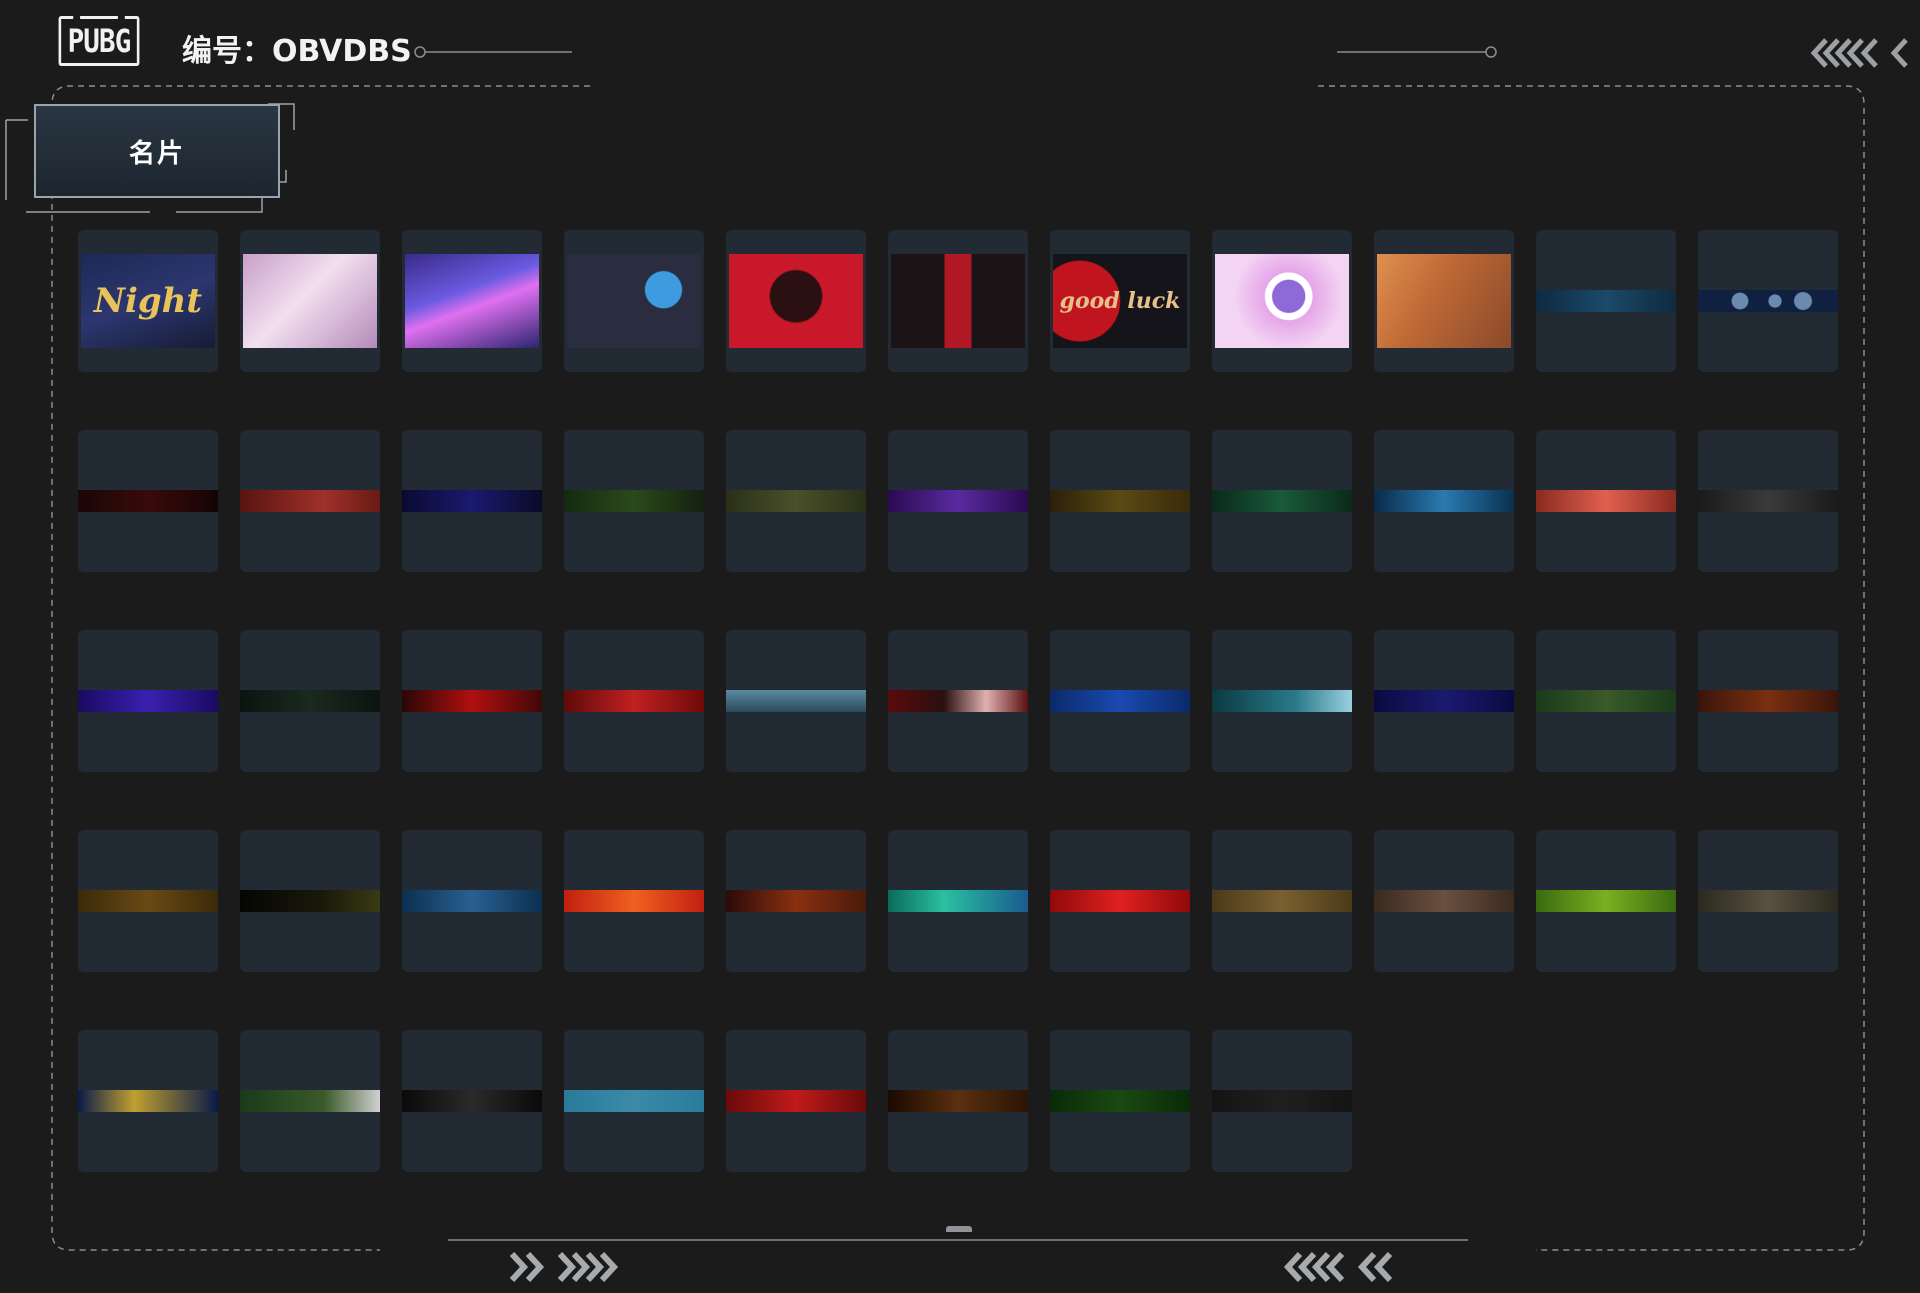 Image resolution: width=1920 pixels, height=1293 pixels. I want to click on scrollbar-thumb, so click(959, 1229).